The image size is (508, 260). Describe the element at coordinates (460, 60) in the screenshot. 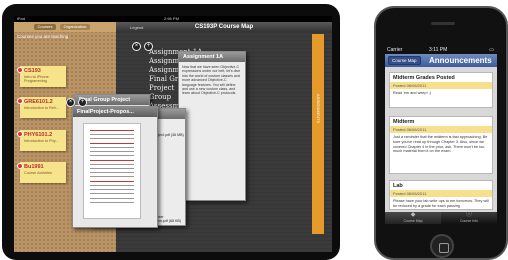

I see `nav-title: Announcements` at that location.